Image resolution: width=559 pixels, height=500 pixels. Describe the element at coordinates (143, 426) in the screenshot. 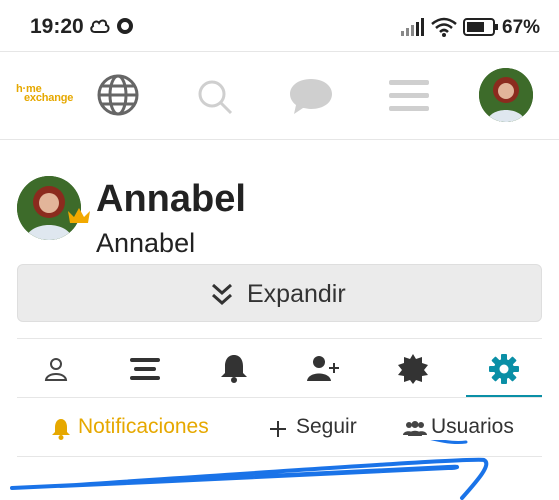

I see `subtab-notifications-label: Notificaciones` at that location.